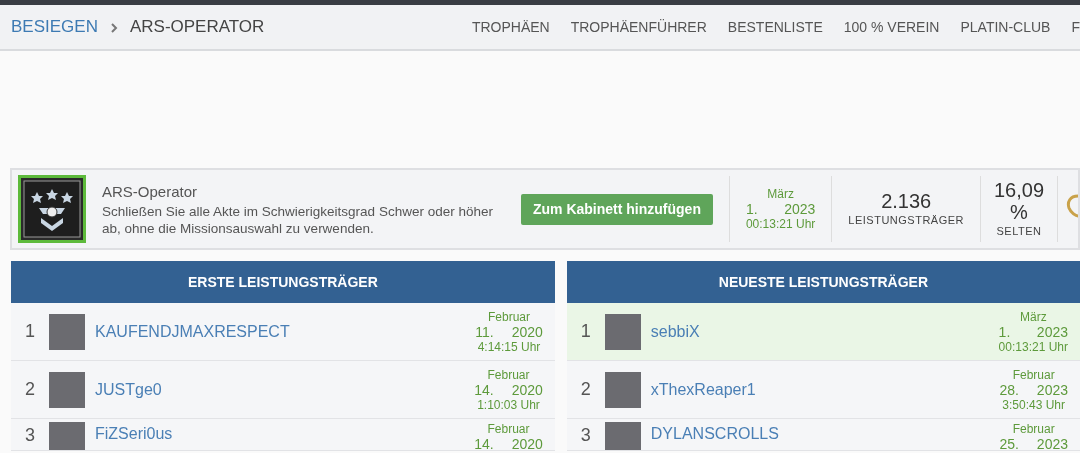  I want to click on rarity-value: 16,09, so click(1019, 189).